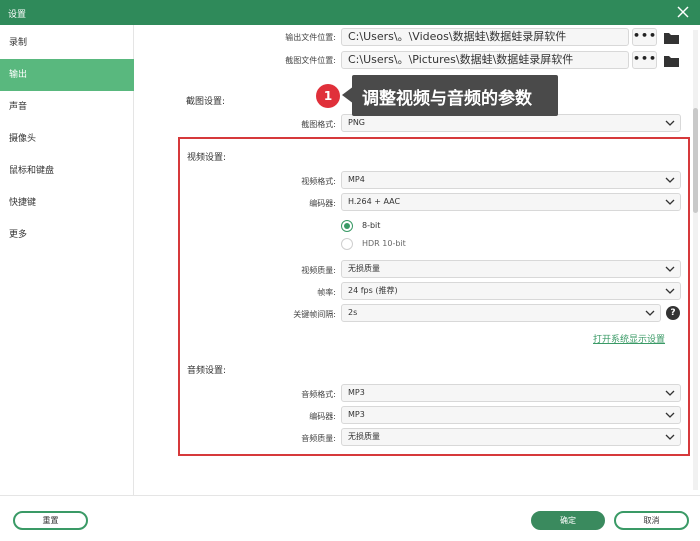 This screenshot has width=700, height=541. What do you see at coordinates (511, 437) in the screenshot?
I see `audio-quality-select: 无损质量` at bounding box center [511, 437].